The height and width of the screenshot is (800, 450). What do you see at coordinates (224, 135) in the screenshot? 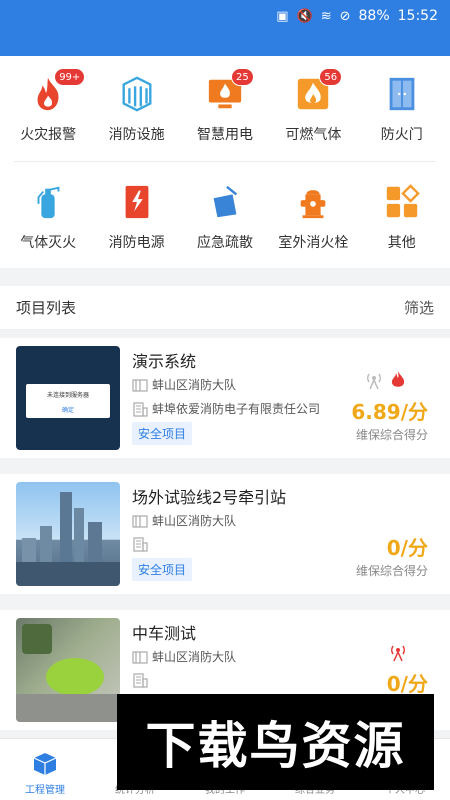
I see `grid-item-label: 智慧用电` at bounding box center [224, 135].